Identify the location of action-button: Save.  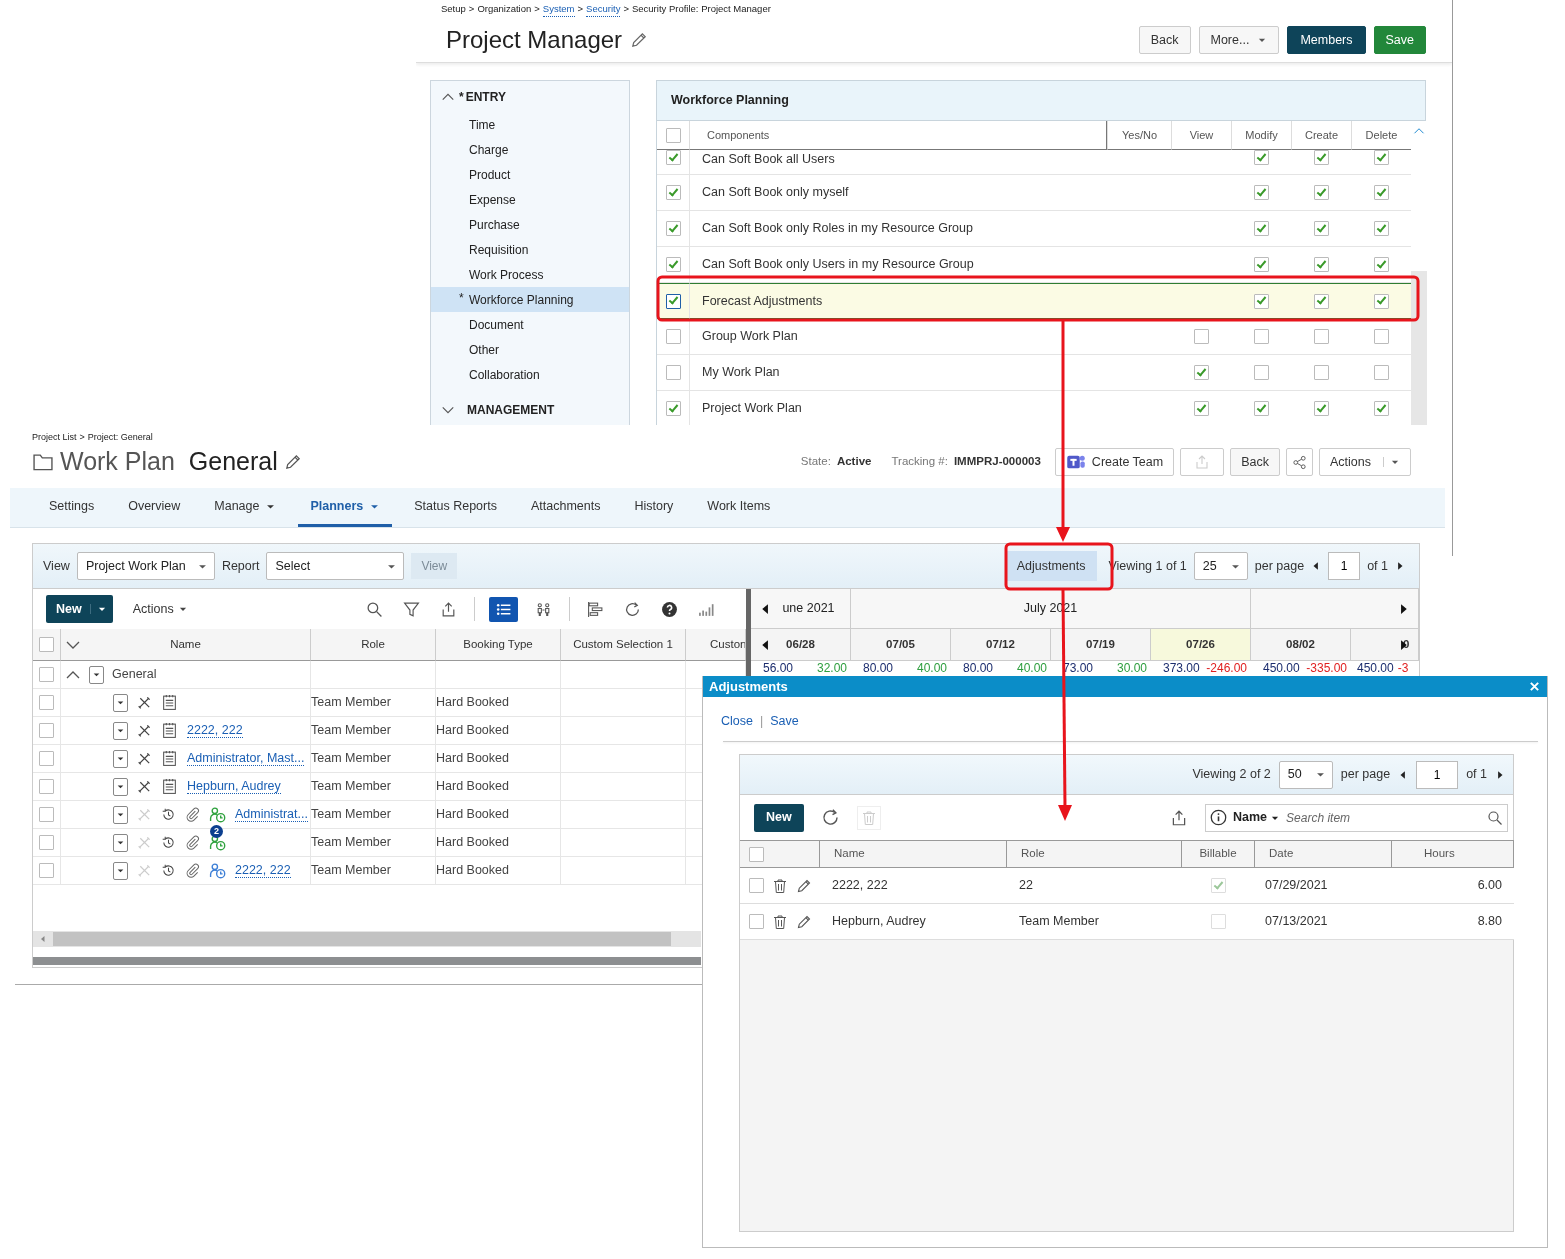
(1399, 39).